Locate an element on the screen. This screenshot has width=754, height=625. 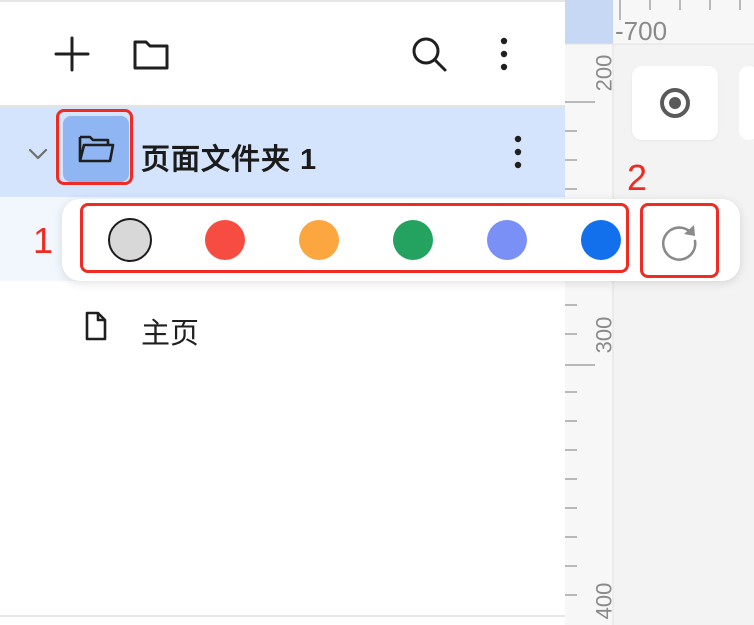
folder-icon is located at coordinates (151, 55).